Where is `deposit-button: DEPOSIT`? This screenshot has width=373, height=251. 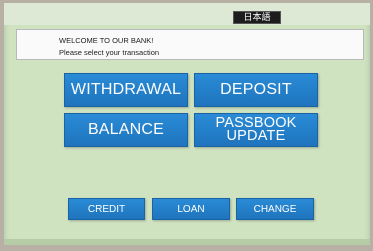 deposit-button: DEPOSIT is located at coordinates (256, 90).